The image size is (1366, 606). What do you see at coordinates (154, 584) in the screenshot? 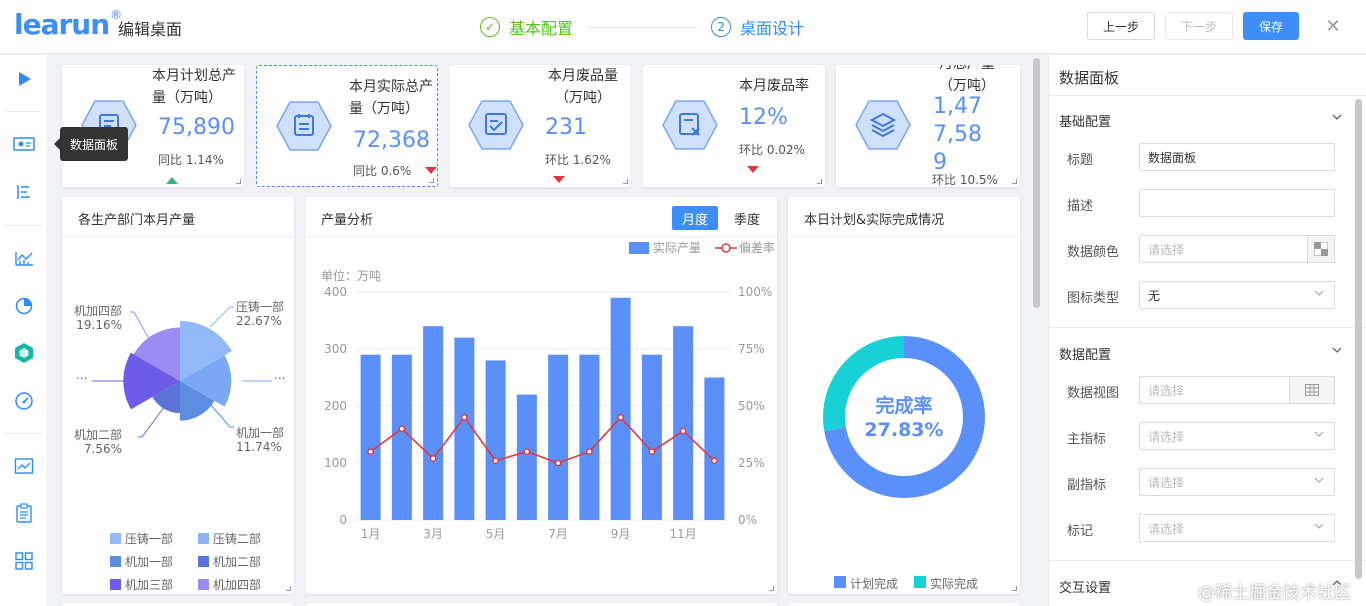
I see `legend-item: 机加三部` at bounding box center [154, 584].